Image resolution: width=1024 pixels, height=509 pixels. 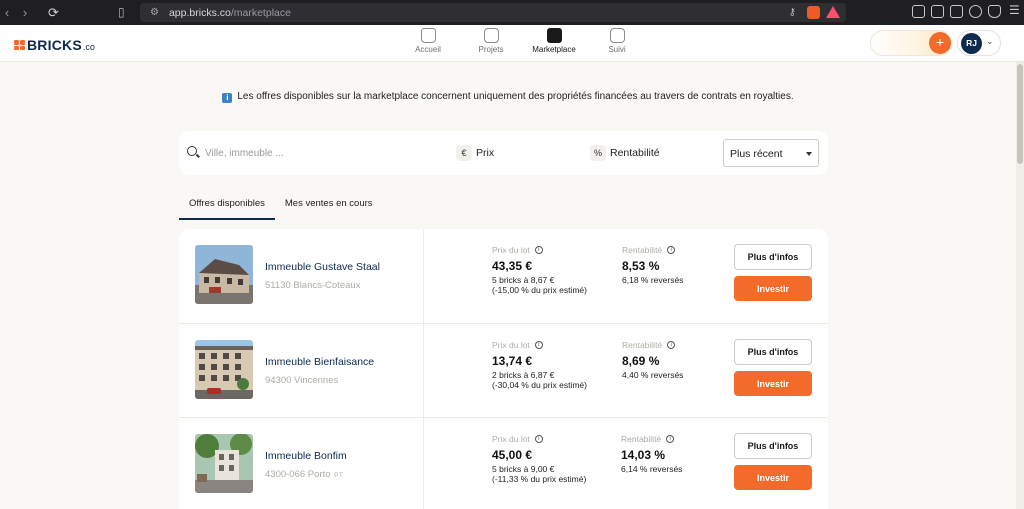 What do you see at coordinates (512, 455) in the screenshot?
I see `lot-price: 45,00 €` at bounding box center [512, 455].